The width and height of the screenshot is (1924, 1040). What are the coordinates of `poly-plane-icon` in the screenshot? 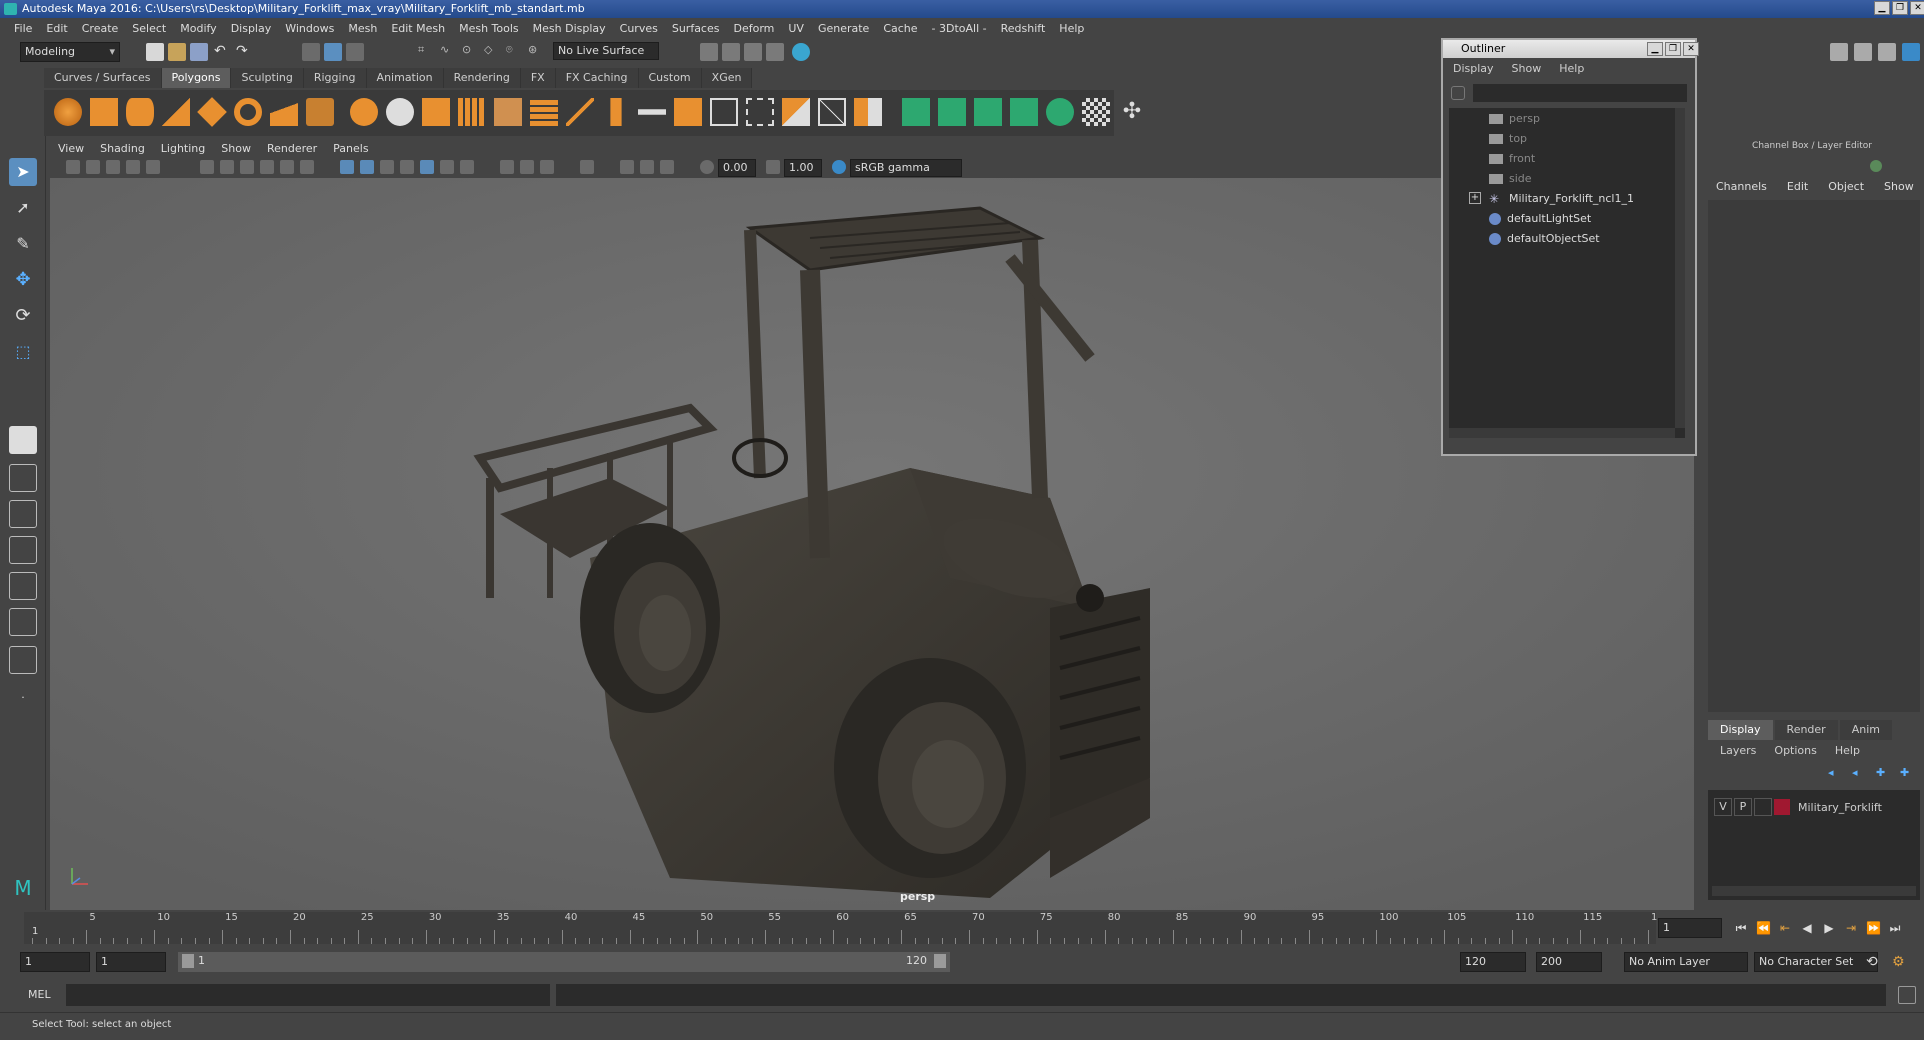 It's located at (212, 112).